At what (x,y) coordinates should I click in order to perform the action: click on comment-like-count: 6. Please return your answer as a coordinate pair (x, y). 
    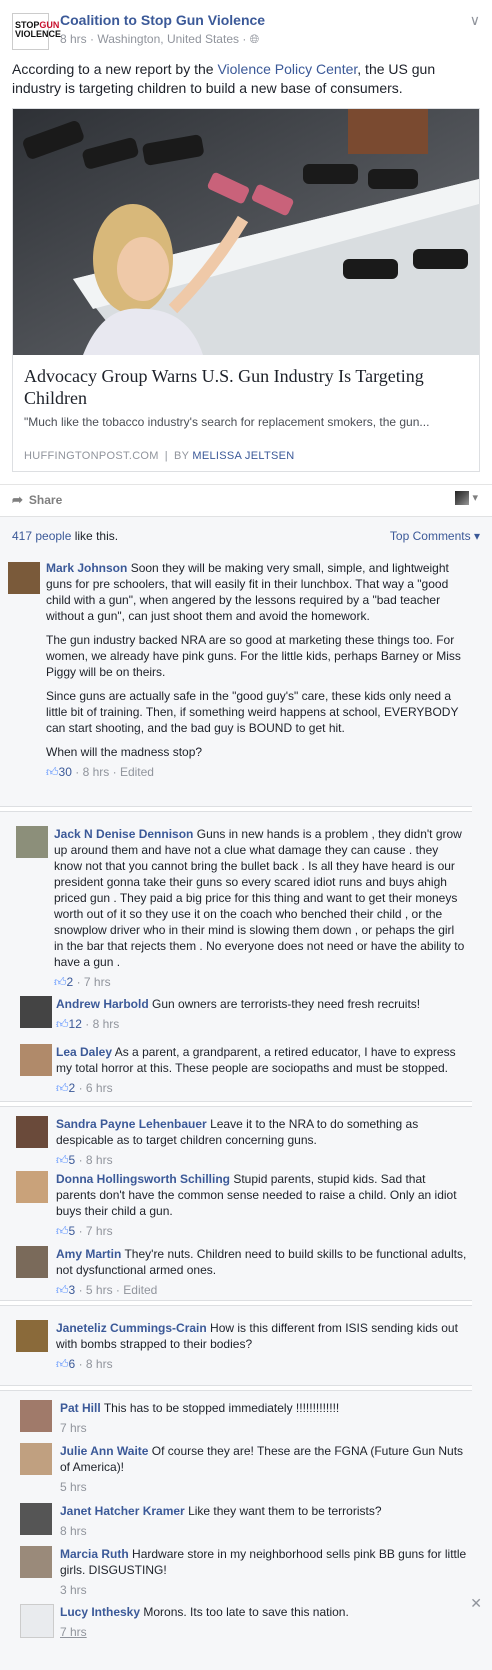
    Looking at the image, I should click on (72, 1364).